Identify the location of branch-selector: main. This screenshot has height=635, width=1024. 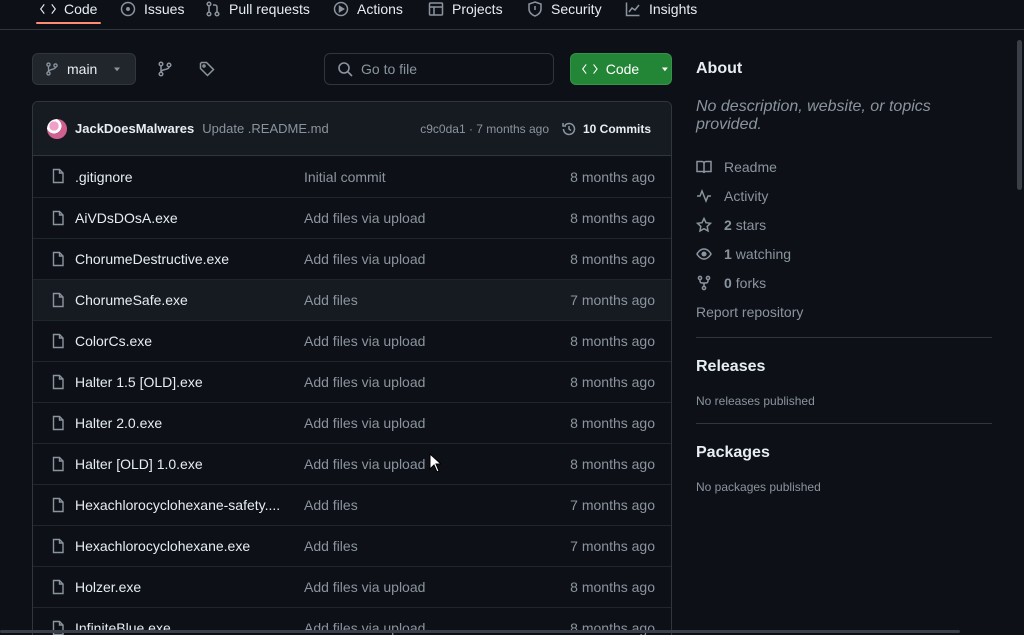
(84, 69).